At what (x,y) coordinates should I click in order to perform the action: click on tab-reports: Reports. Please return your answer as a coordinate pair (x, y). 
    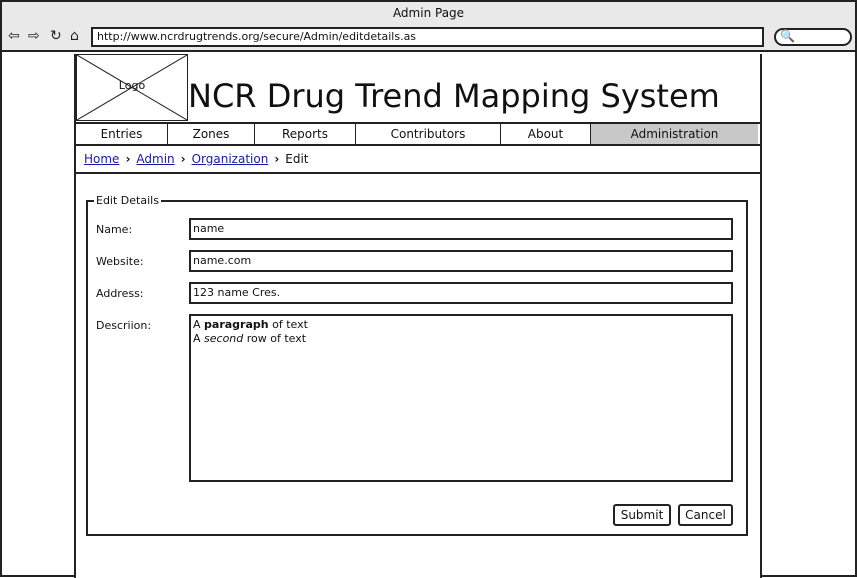
    Looking at the image, I should click on (305, 134).